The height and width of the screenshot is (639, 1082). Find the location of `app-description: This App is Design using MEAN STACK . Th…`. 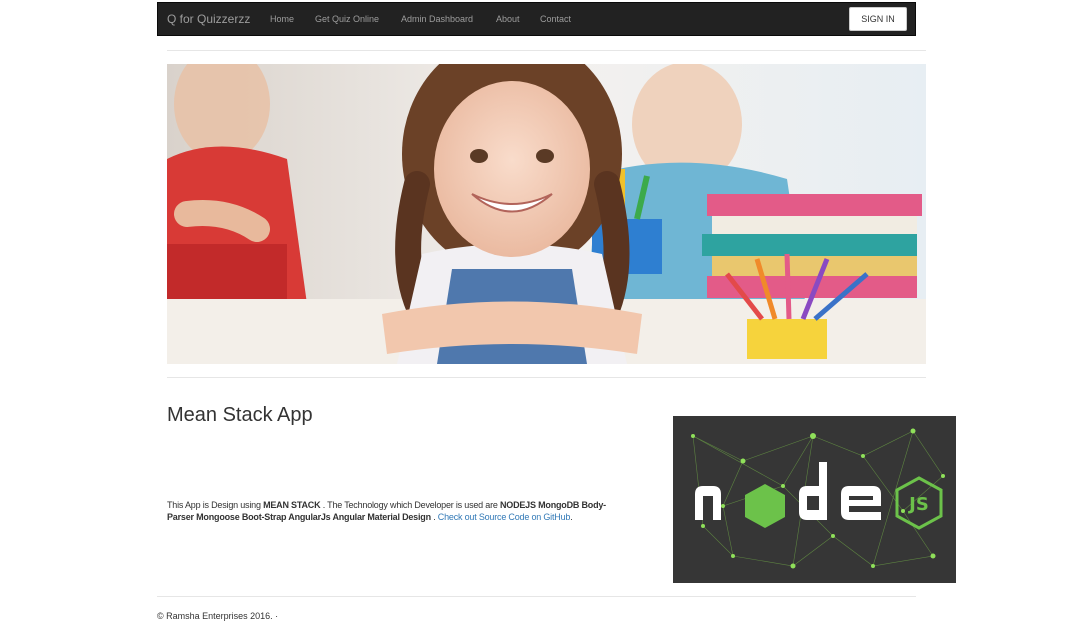

app-description: This App is Design using MEAN STACK . Th… is located at coordinates (390, 511).